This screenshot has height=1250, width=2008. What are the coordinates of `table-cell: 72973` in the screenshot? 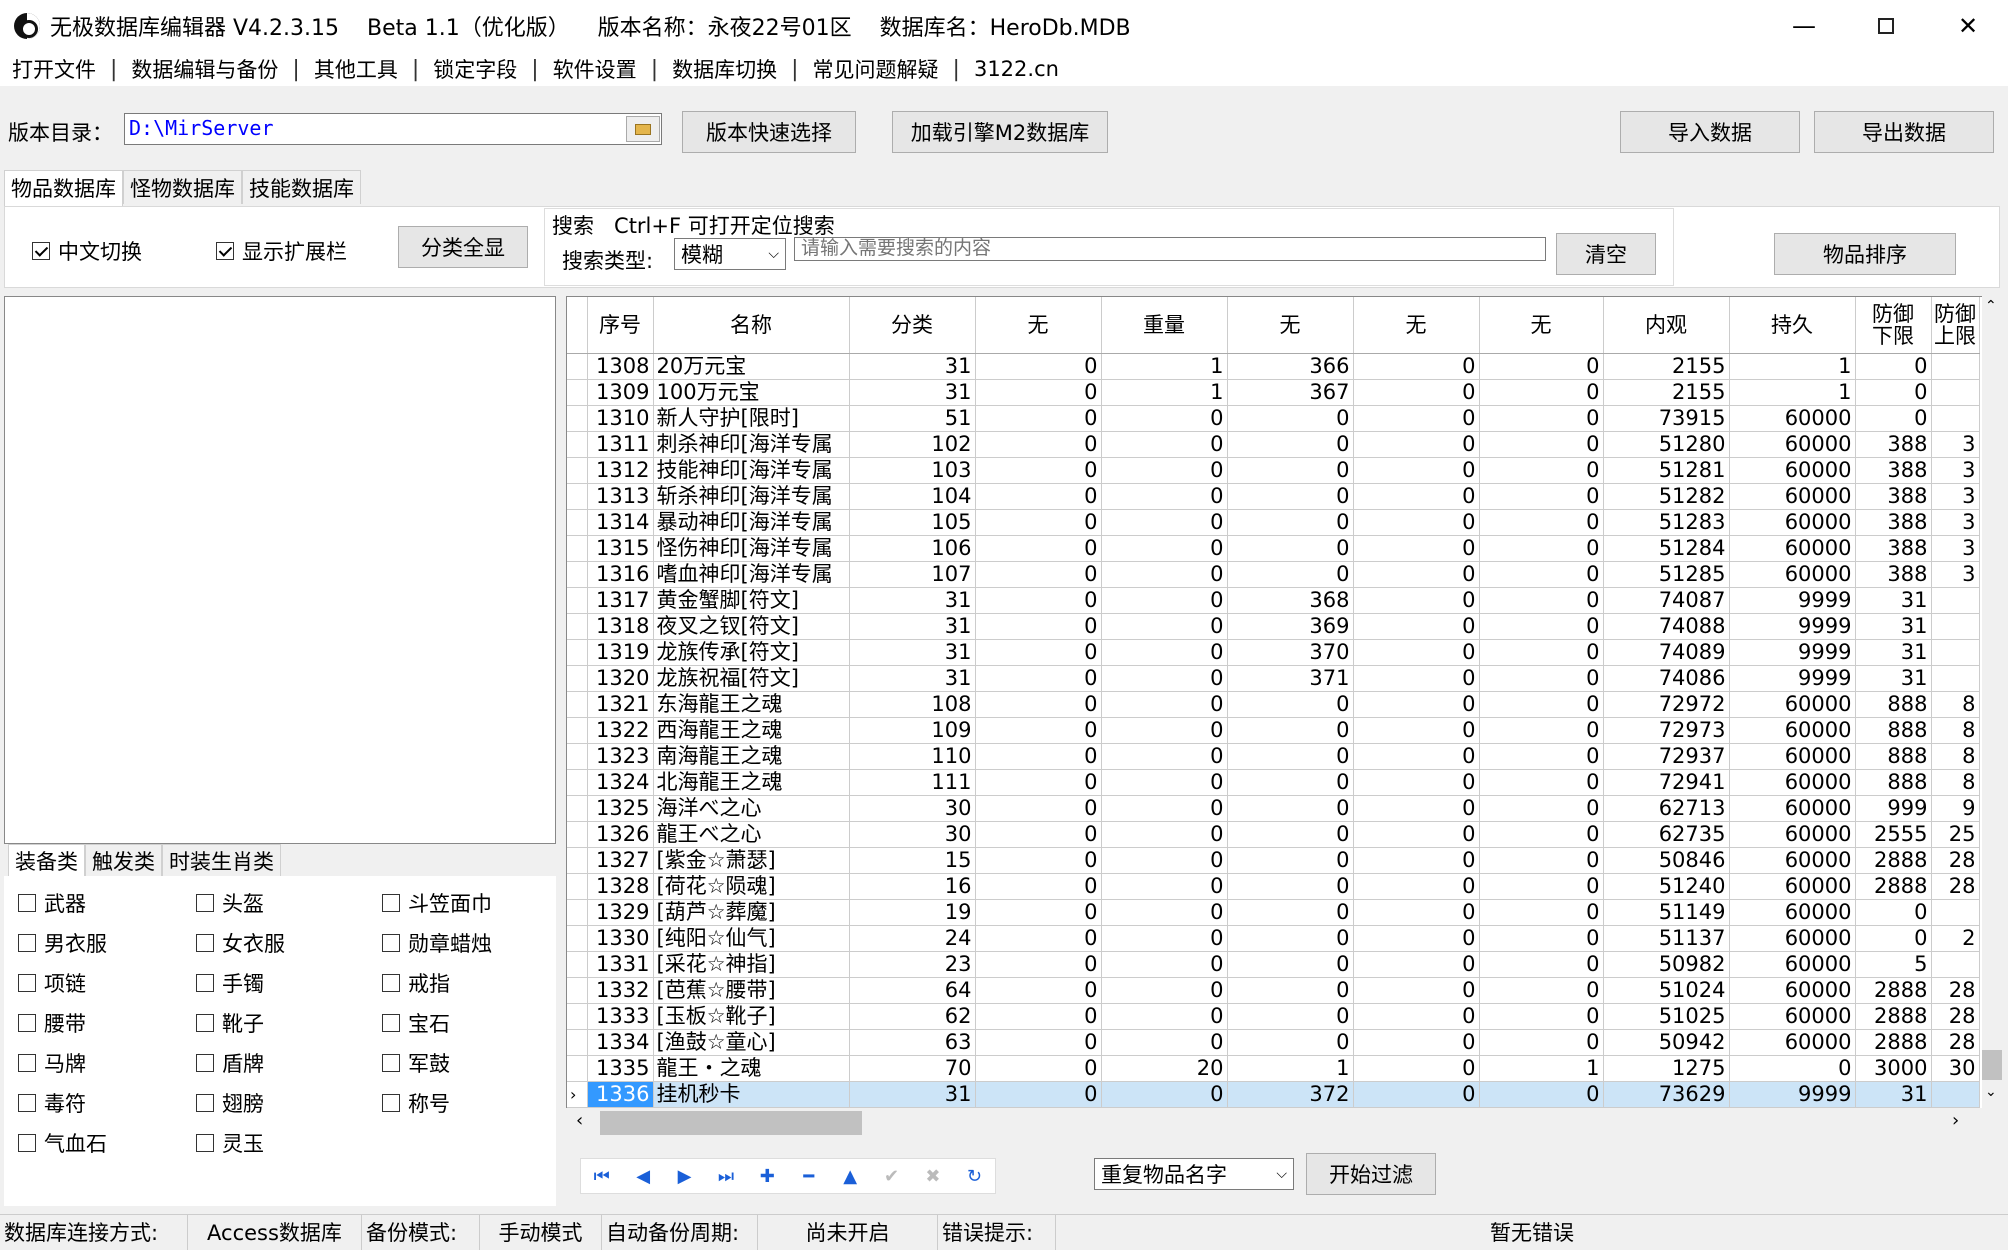 It's located at (1666, 730).